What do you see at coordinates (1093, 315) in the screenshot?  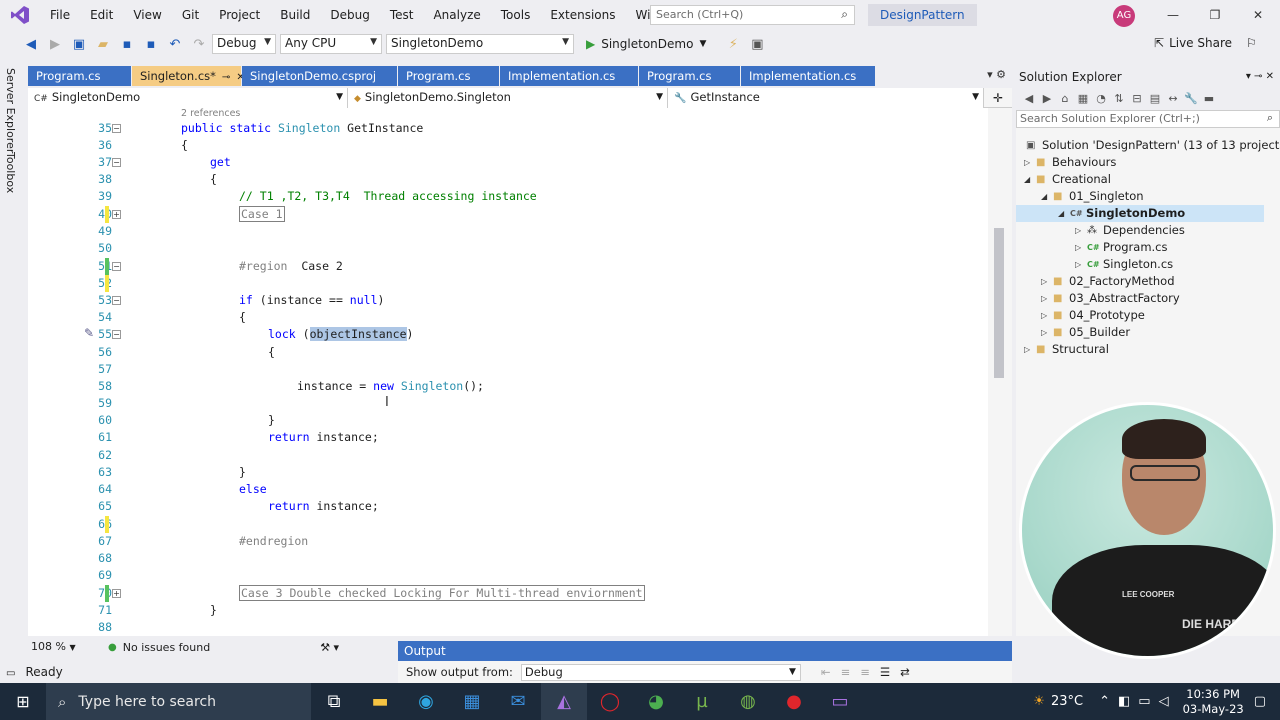 I see `tree-item-04-prototype: ▷ ■ 04_Prototype` at bounding box center [1093, 315].